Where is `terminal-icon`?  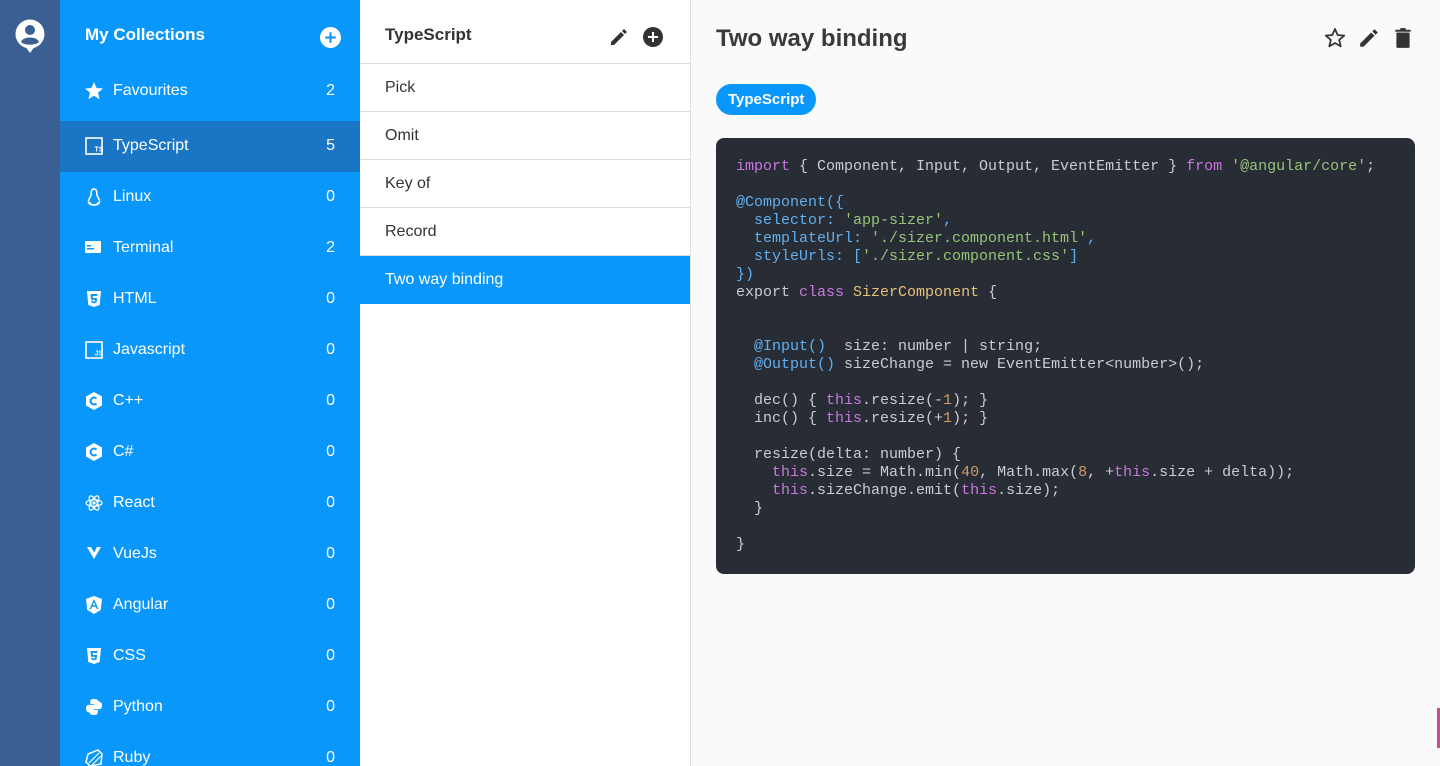
terminal-icon is located at coordinates (93, 247).